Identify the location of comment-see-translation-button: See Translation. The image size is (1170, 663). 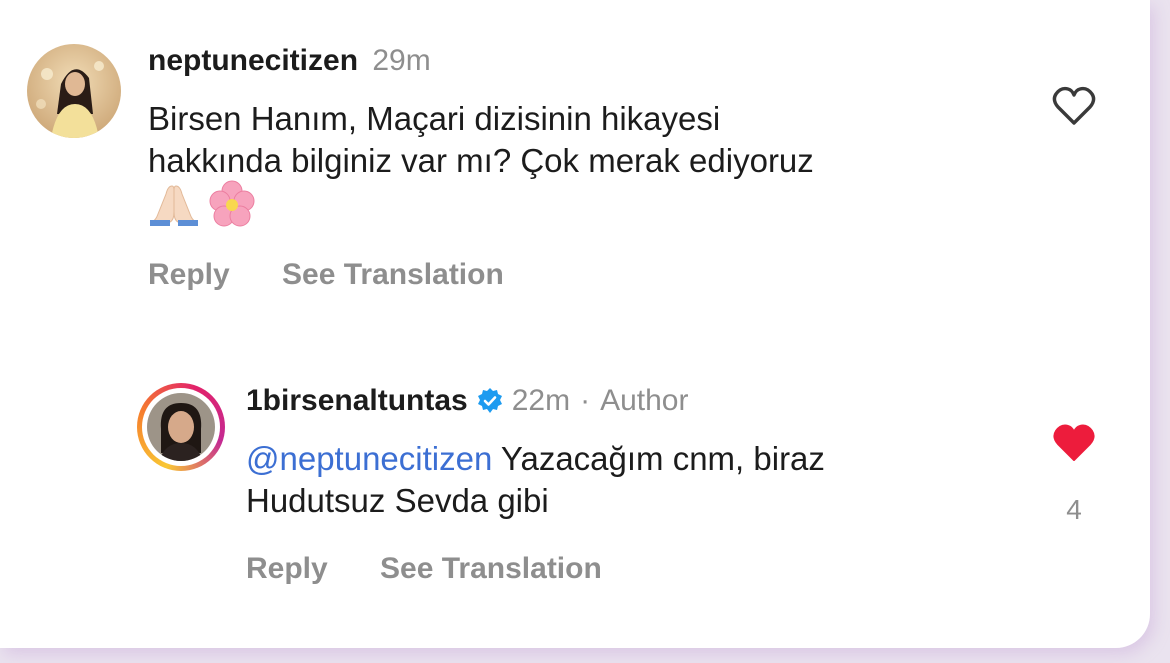
(393, 274).